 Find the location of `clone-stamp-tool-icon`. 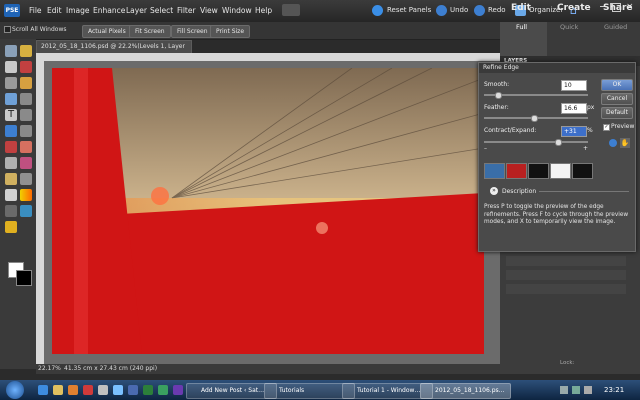

clone-stamp-tool-icon is located at coordinates (11, 163).